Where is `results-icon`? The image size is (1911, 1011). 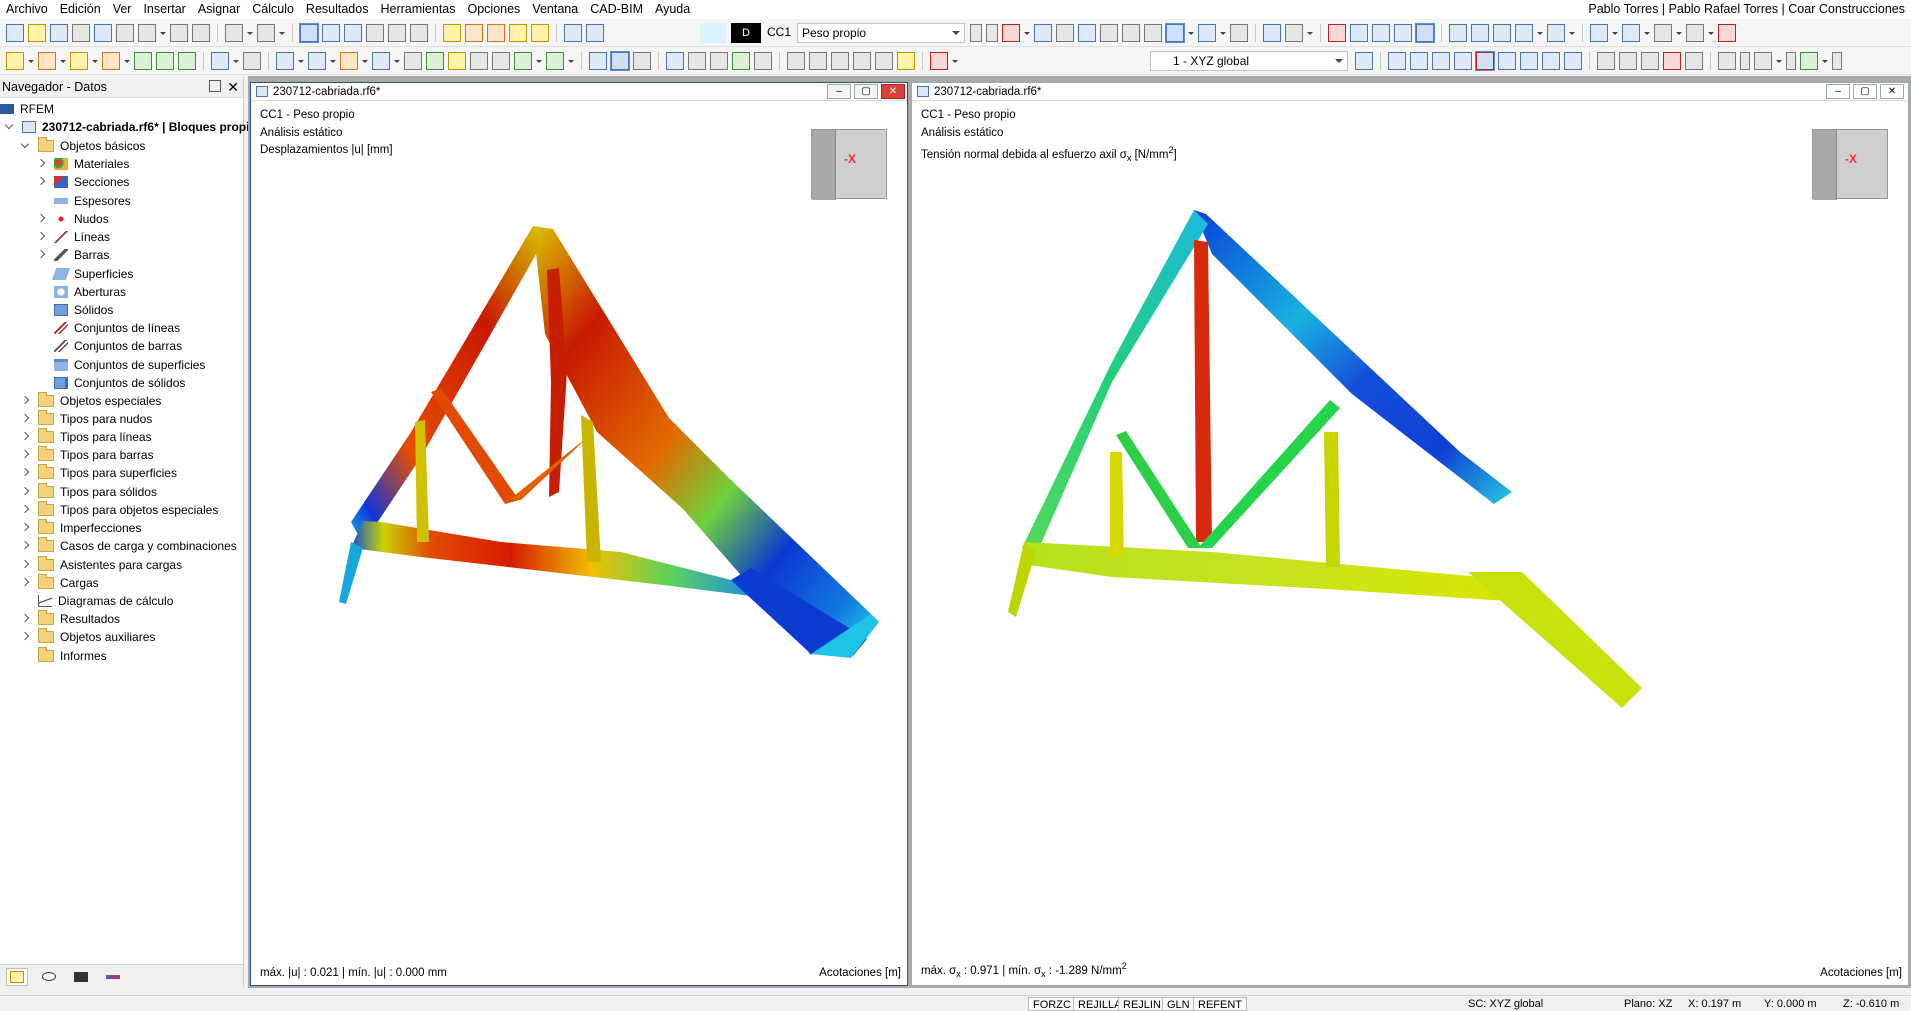
results-icon is located at coordinates (496, 33).